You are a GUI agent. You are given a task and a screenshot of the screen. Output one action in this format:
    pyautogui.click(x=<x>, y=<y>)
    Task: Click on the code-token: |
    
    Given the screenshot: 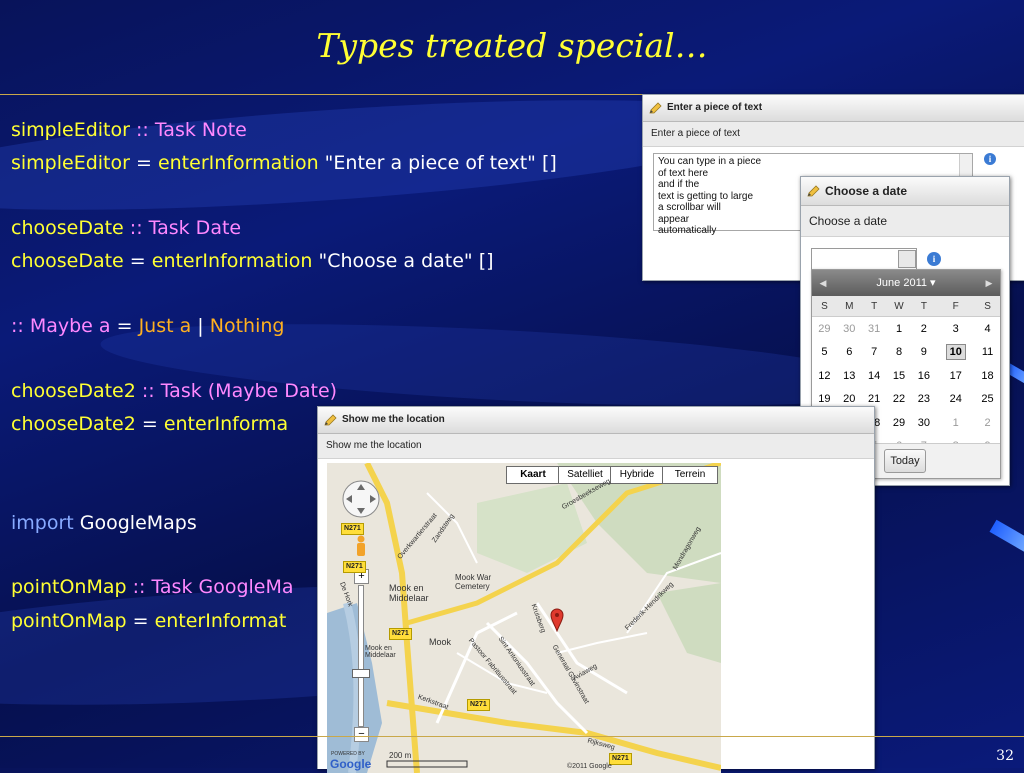 What is the action you would take?
    pyautogui.click(x=200, y=326)
    